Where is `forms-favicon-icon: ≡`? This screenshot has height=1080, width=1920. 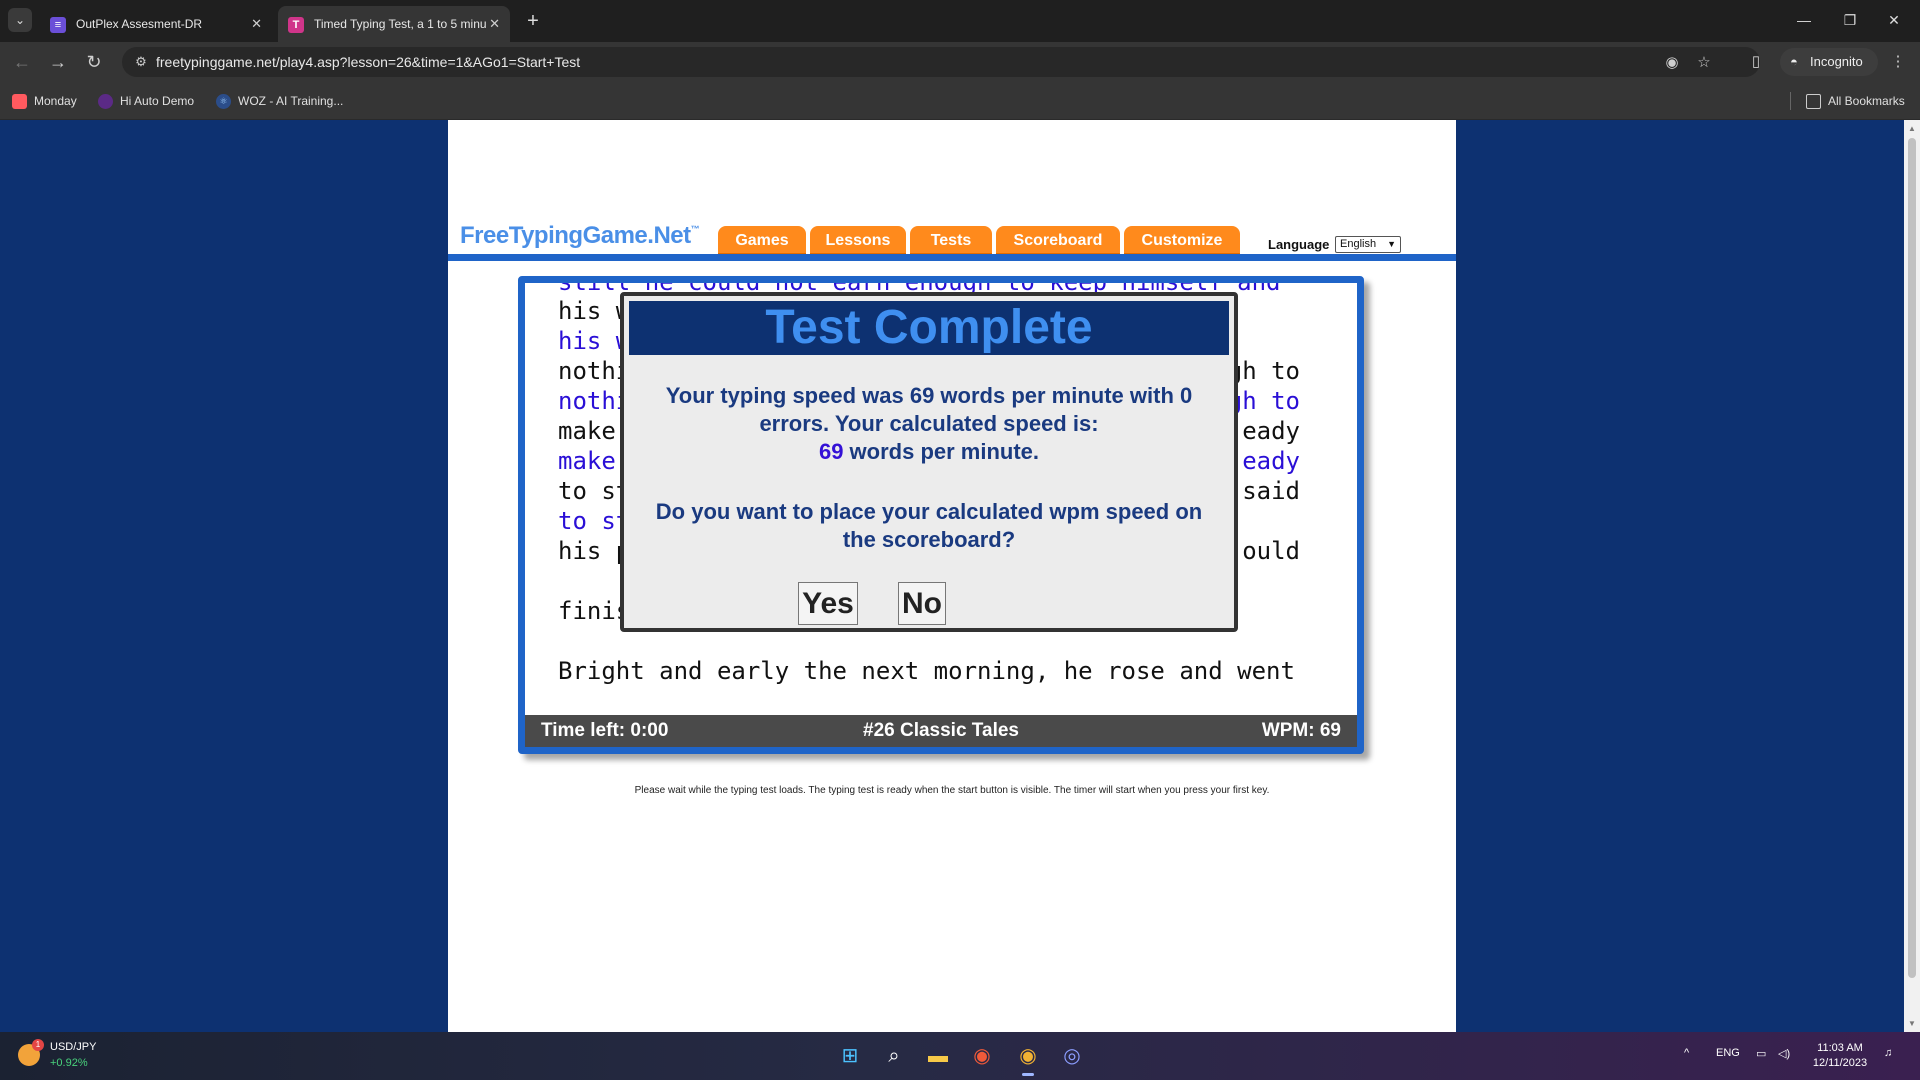
forms-favicon-icon: ≡ is located at coordinates (58, 25).